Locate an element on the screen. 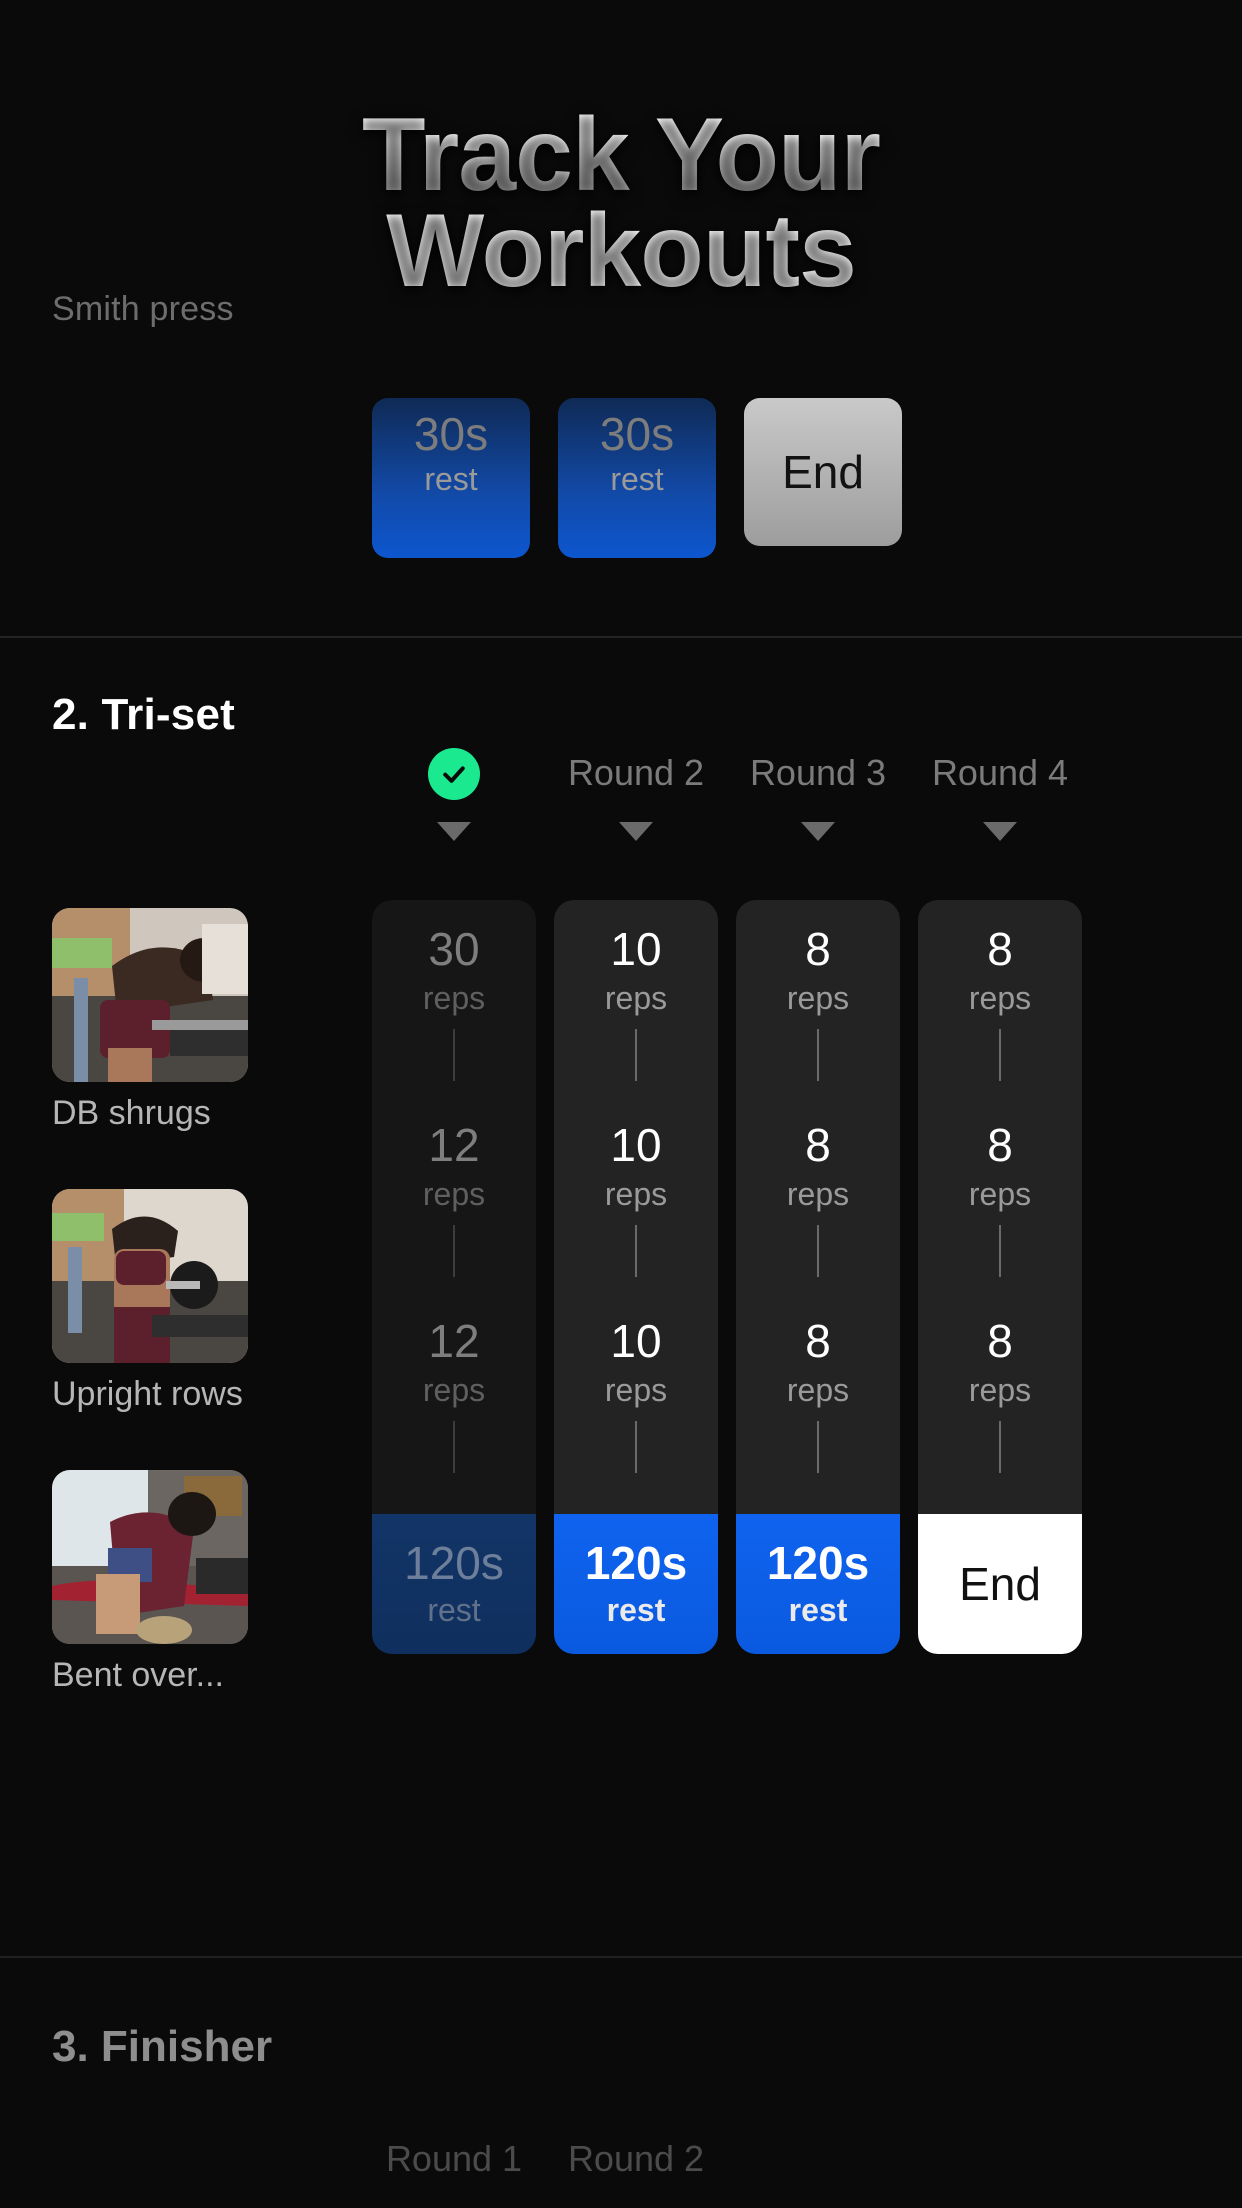  round-column-4: 8 reps 8 reps 8 reps End is located at coordinates (1000, 1277).